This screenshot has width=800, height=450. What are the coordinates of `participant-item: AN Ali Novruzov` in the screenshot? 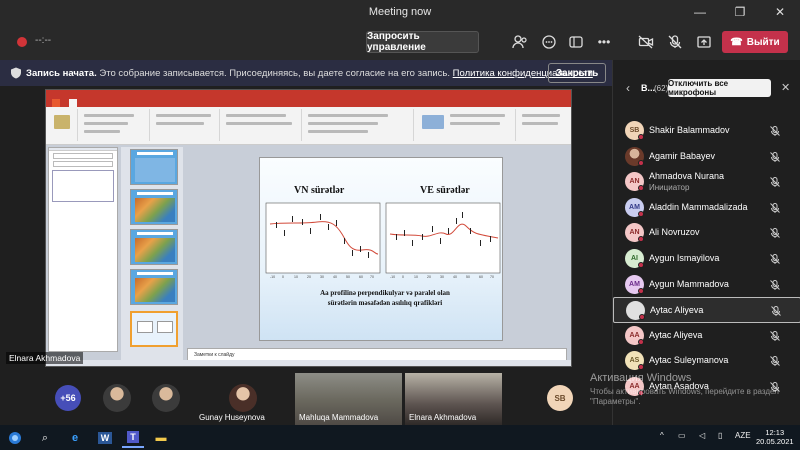 It's located at (706, 233).